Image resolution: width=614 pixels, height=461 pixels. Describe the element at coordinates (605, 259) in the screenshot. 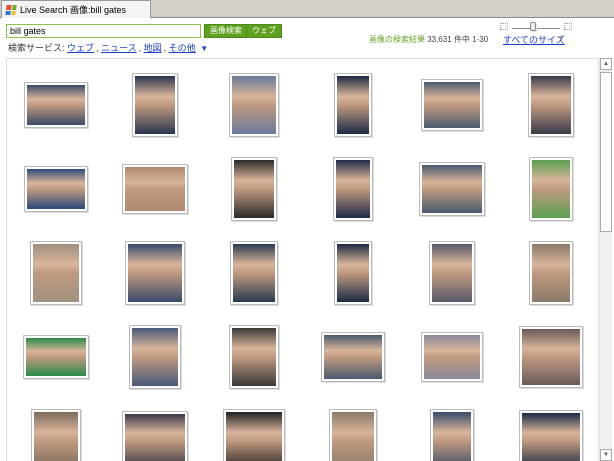

I see `vertical-scrollbar: ▲ ▼` at that location.